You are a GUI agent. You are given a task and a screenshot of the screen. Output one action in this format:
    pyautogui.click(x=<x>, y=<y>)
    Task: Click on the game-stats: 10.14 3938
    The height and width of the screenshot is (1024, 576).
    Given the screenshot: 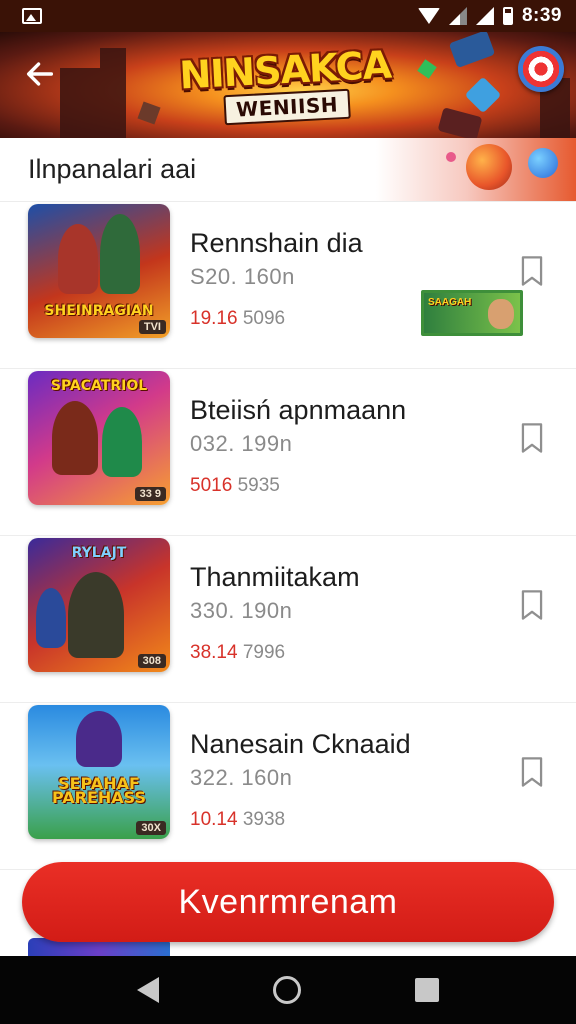 What is the action you would take?
    pyautogui.click(x=237, y=820)
    